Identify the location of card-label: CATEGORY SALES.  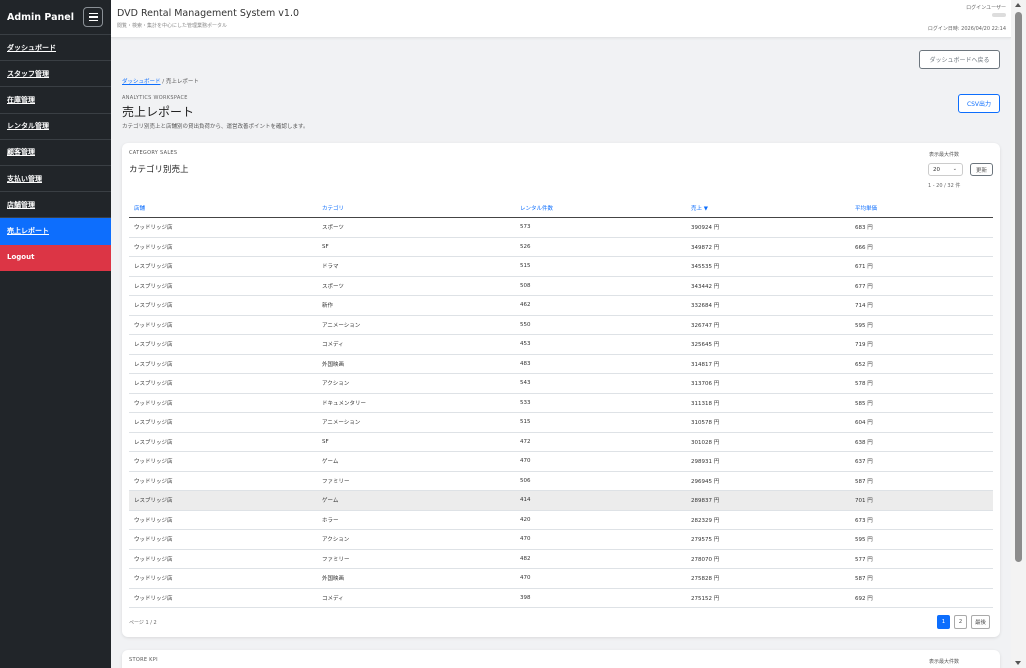
(153, 153).